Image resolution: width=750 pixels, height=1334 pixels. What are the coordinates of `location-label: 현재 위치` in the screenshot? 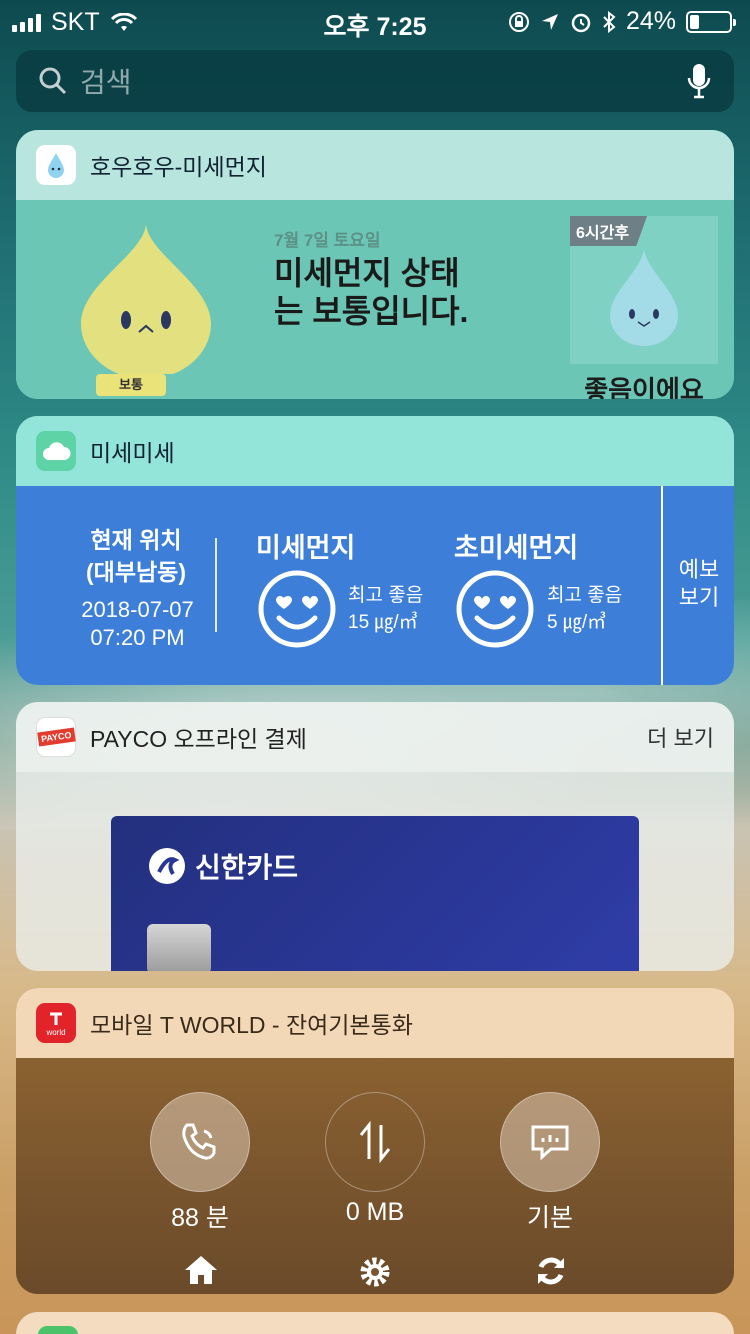 It's located at (136, 540).